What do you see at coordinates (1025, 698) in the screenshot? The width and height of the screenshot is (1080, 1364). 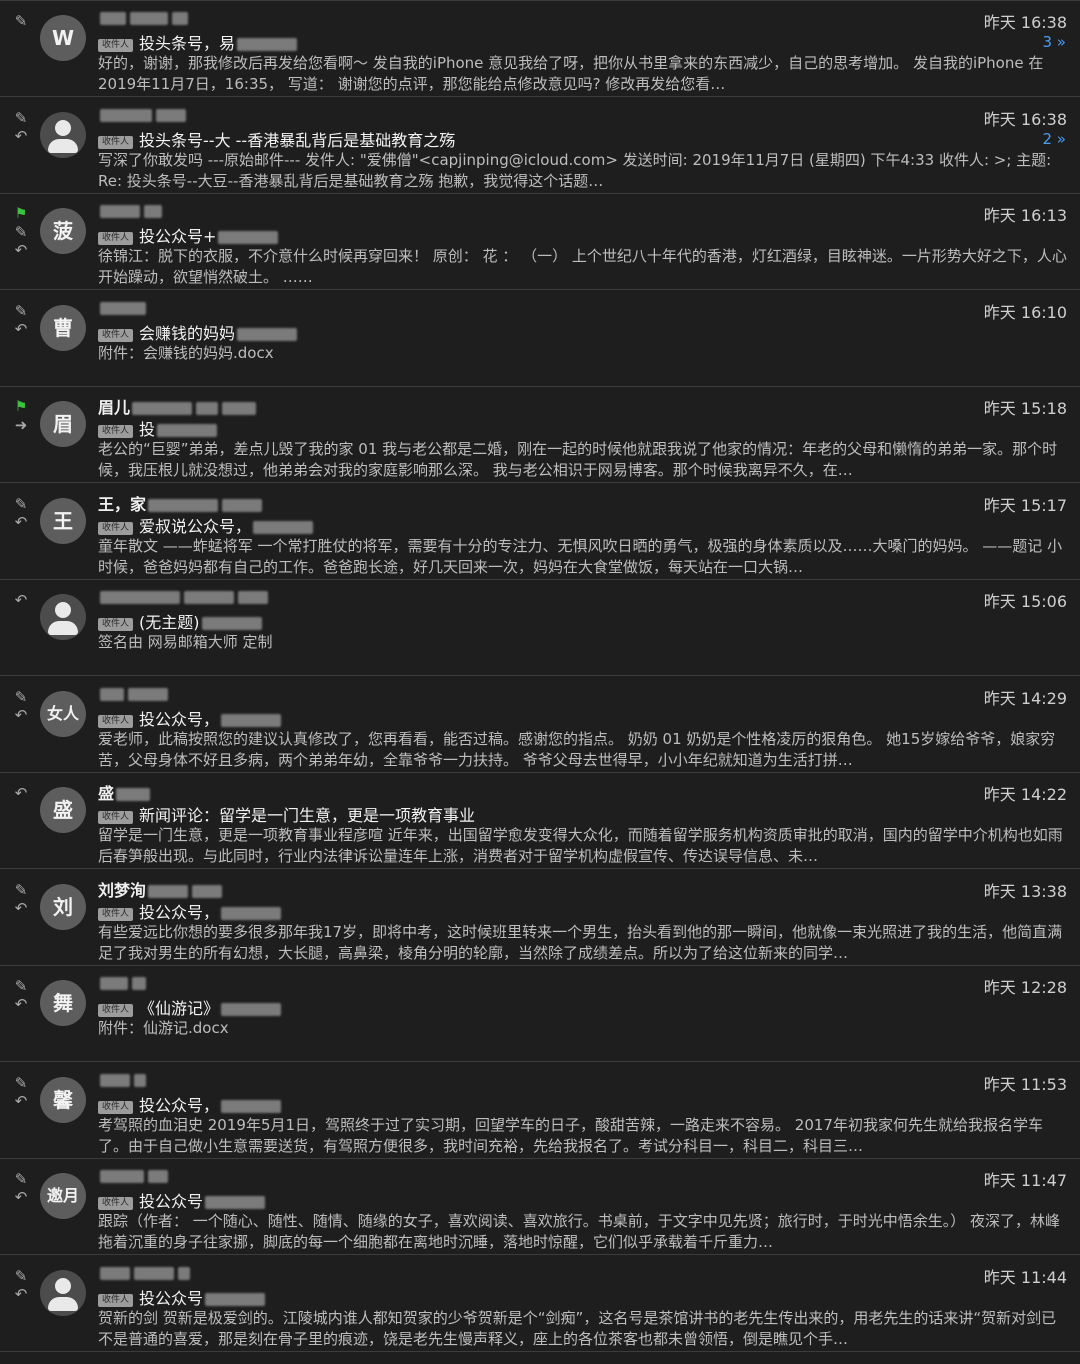 I see `received-time: 昨天 14:29` at bounding box center [1025, 698].